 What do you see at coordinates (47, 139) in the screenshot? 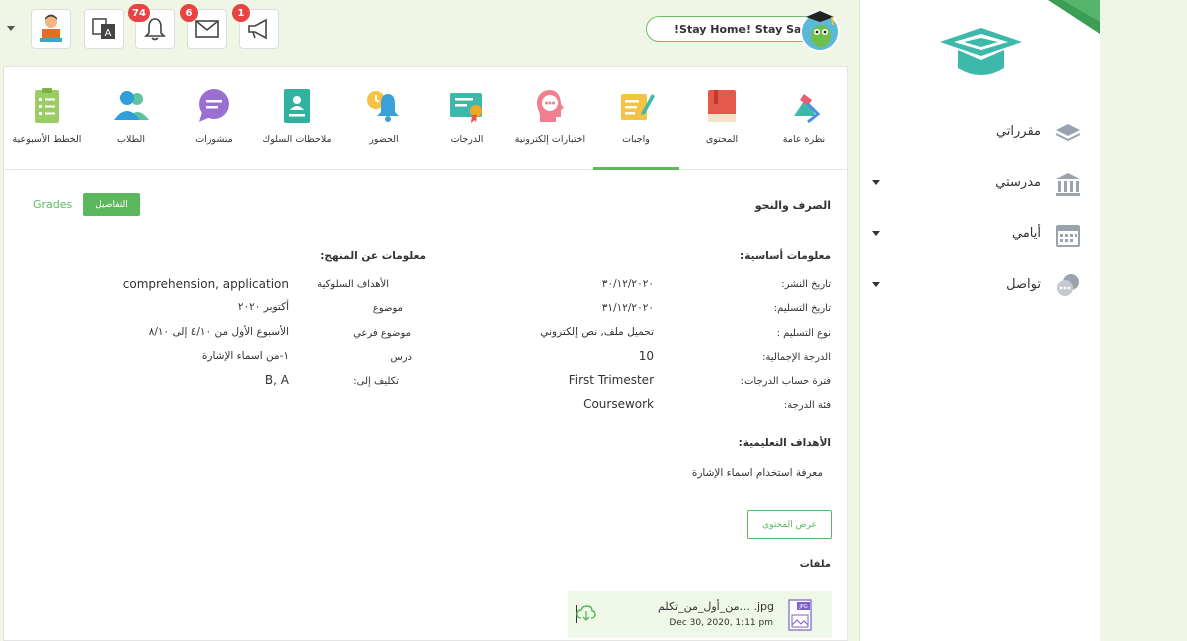
I see `tab-label: الخطط الأسبوعية` at bounding box center [47, 139].